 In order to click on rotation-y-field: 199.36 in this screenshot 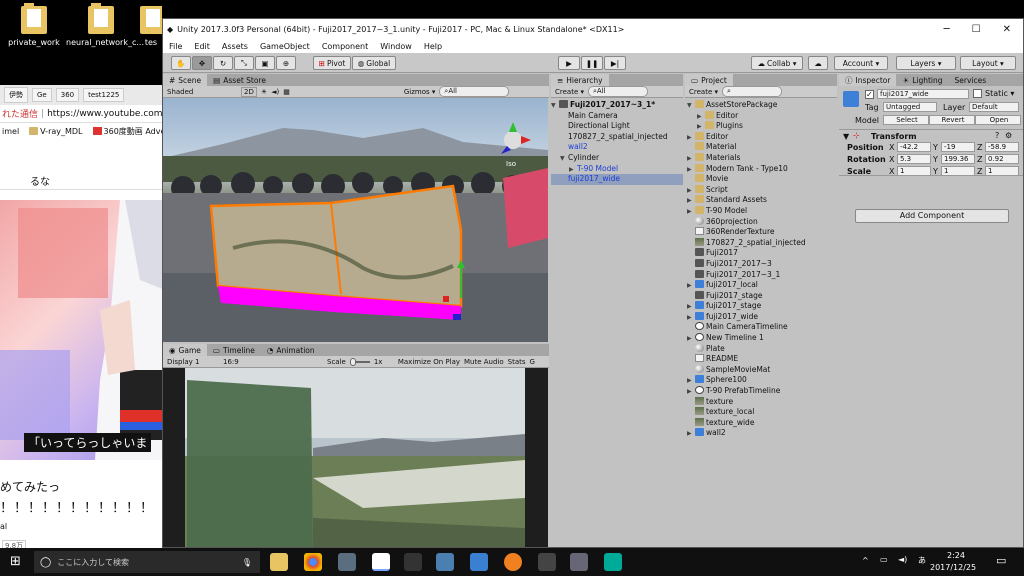, I will do `click(958, 159)`.